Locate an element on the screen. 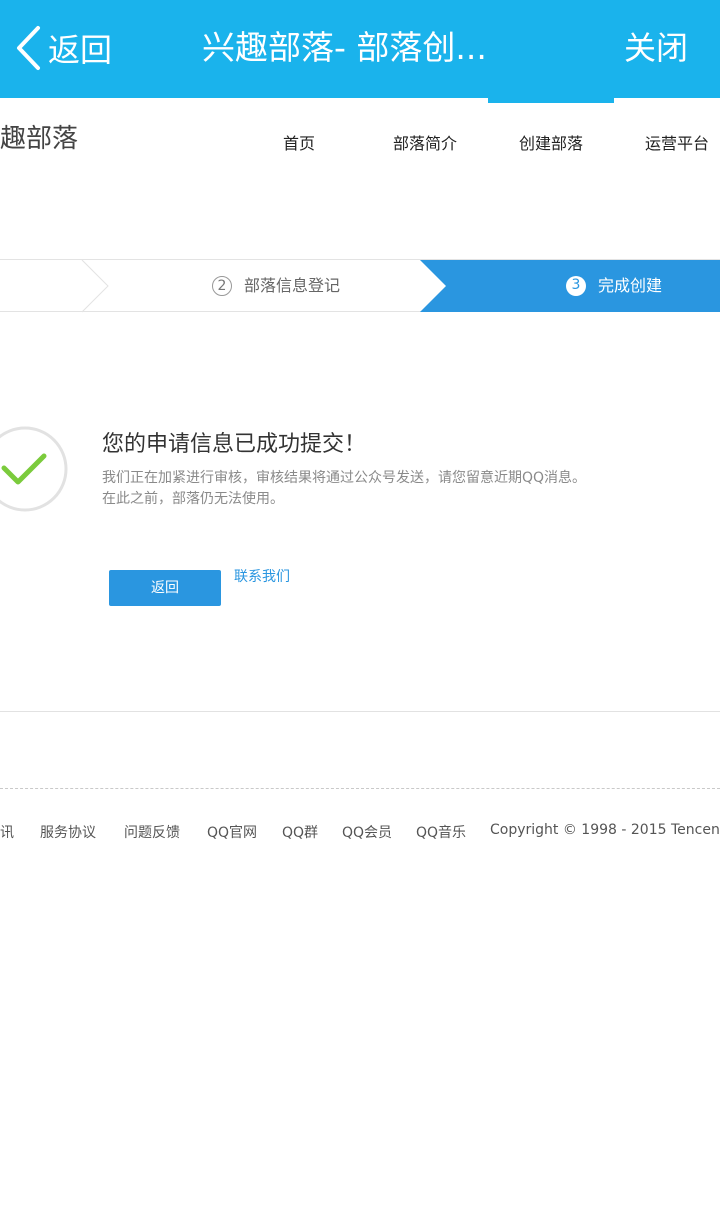  footer-link-qq-vip: QQ会员 is located at coordinates (367, 832).